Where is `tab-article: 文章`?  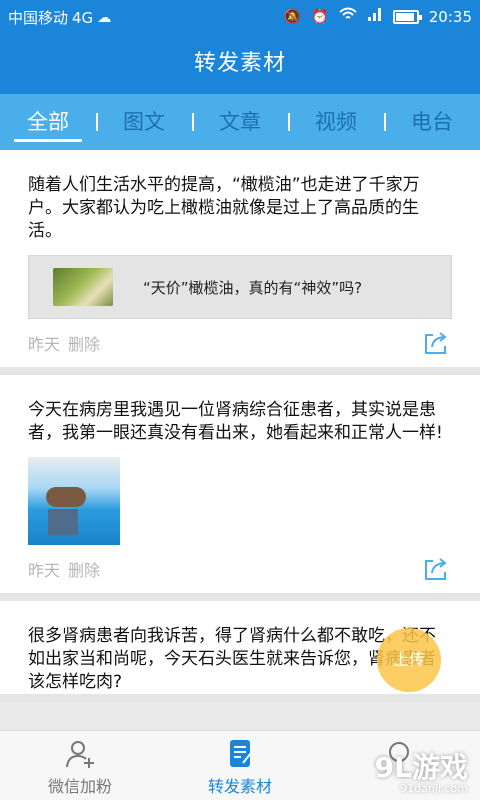
tab-article: 文章 is located at coordinates (240, 122).